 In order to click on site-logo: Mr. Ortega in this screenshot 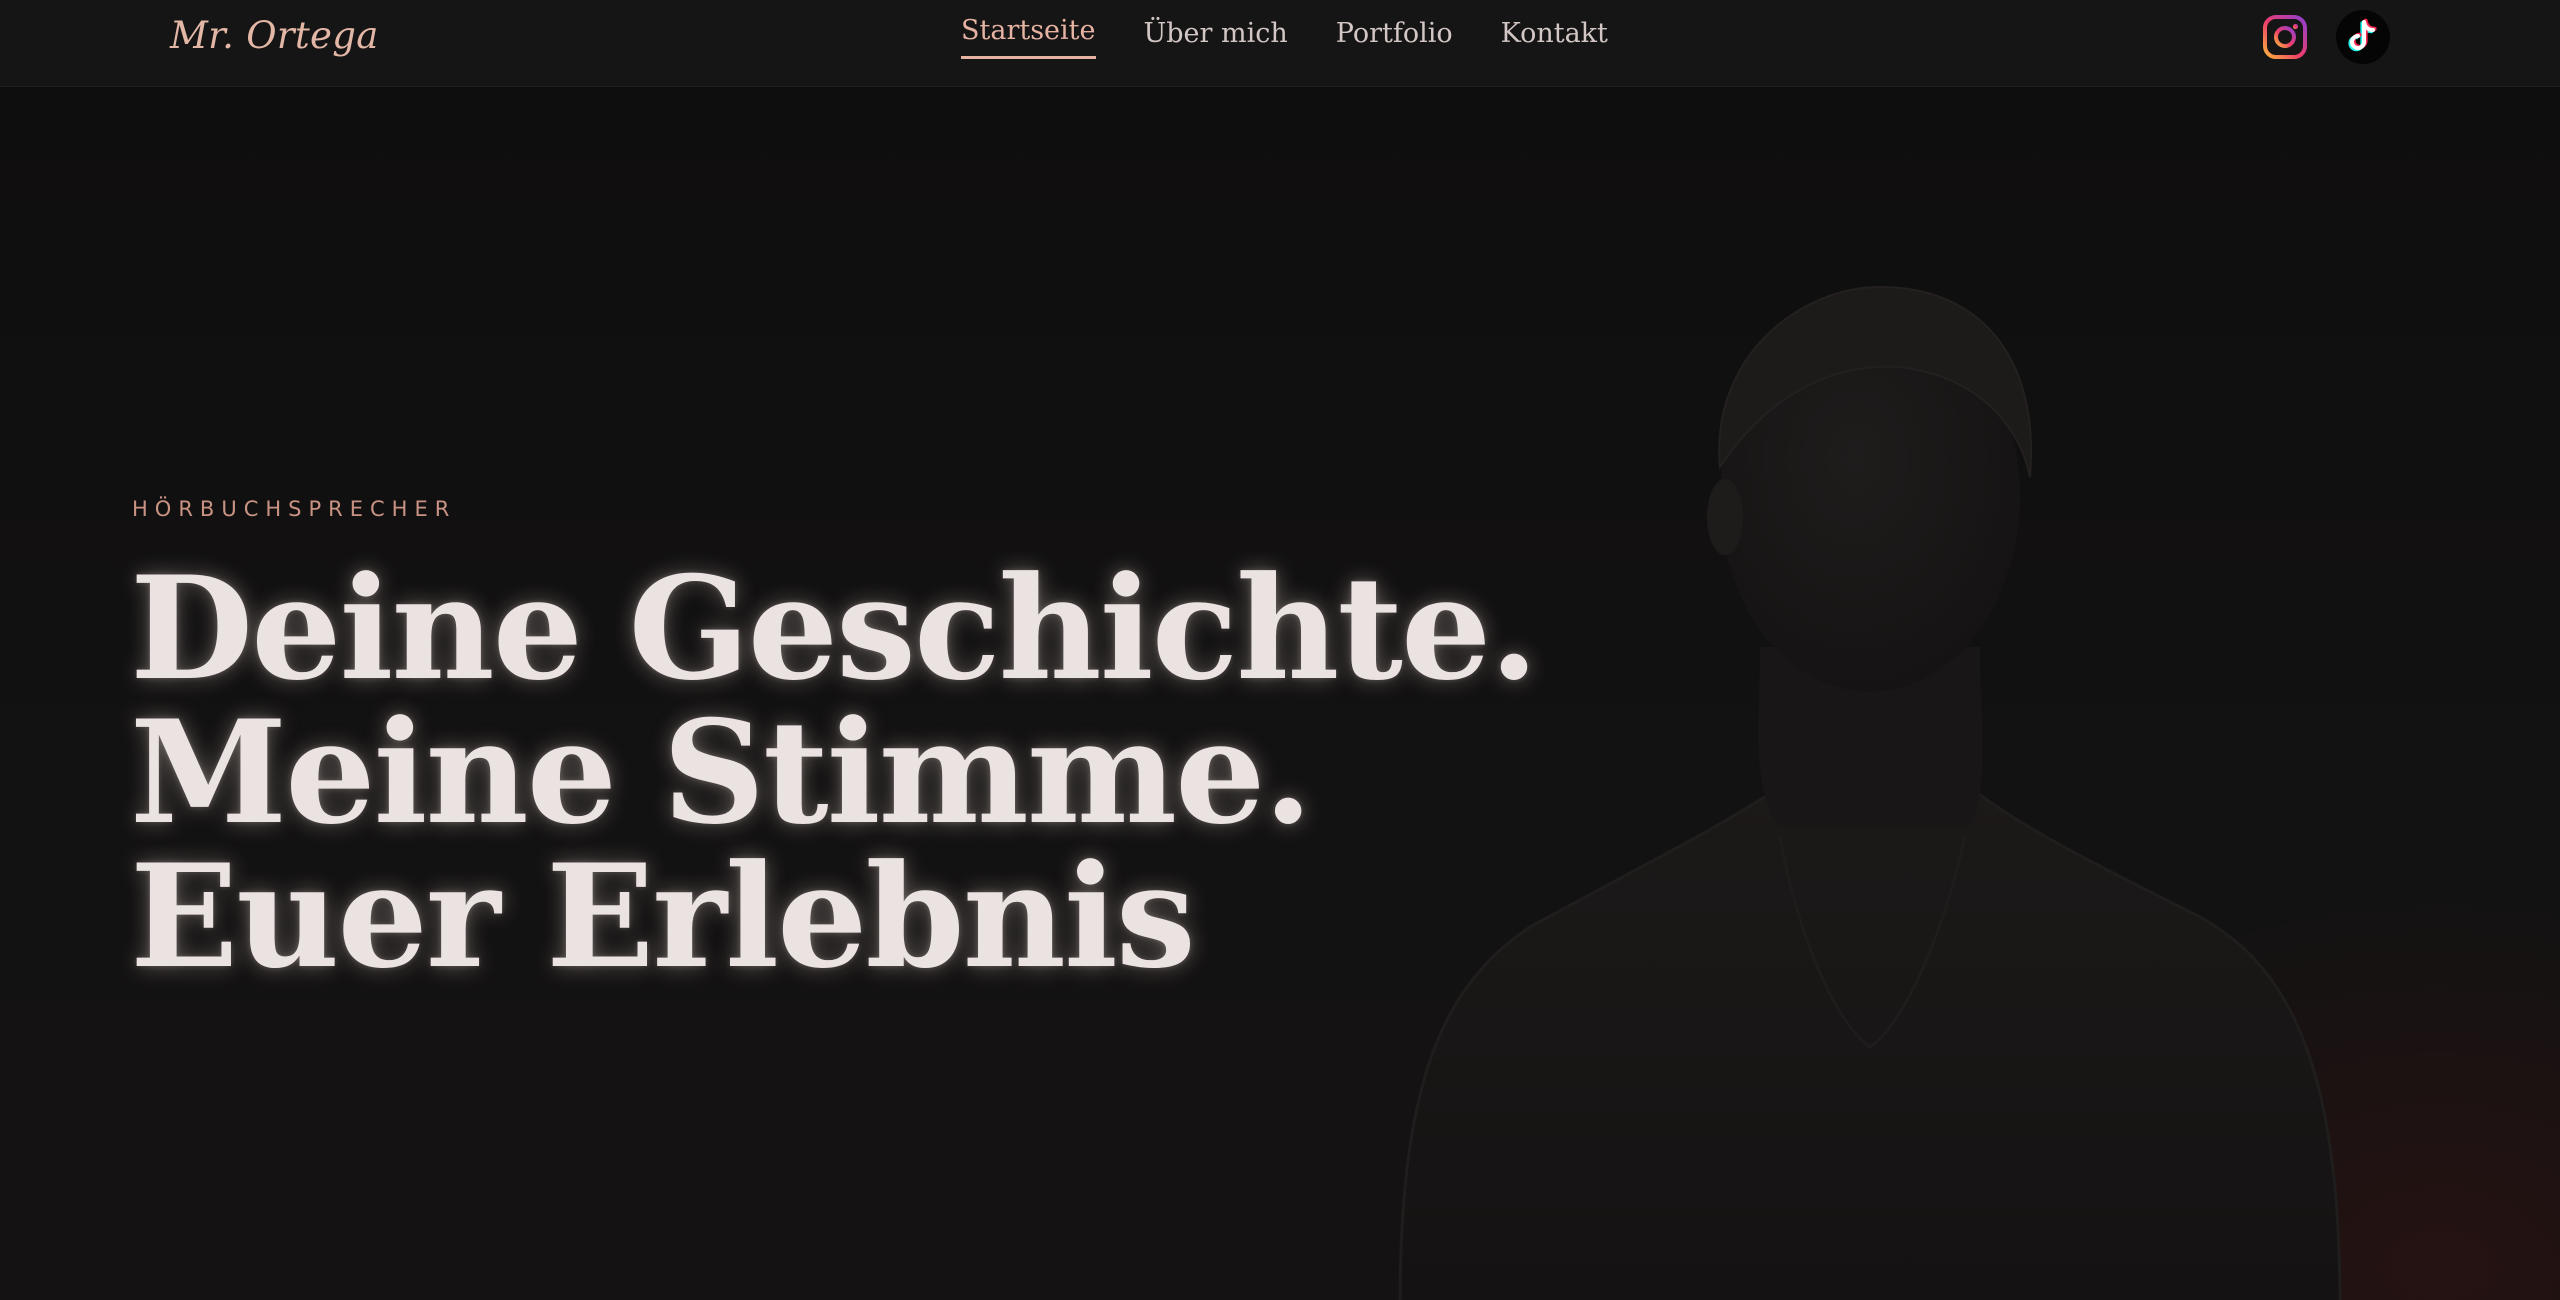, I will do `click(274, 35)`.